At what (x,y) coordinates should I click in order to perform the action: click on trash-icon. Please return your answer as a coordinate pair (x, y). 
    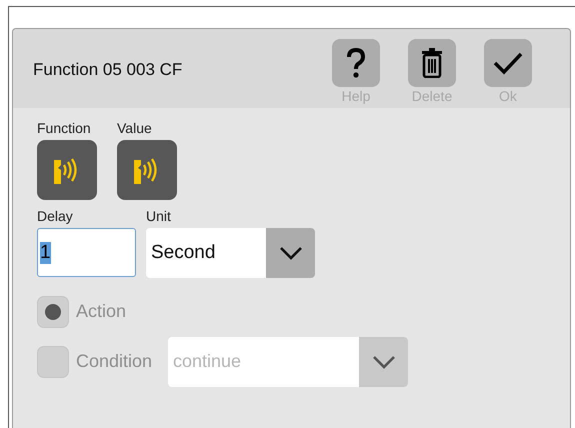
    Looking at the image, I should click on (432, 63).